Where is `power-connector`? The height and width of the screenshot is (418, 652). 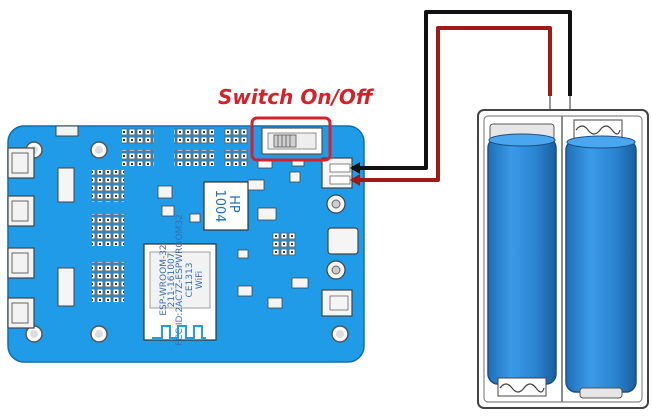
power-connector is located at coordinates (337, 173).